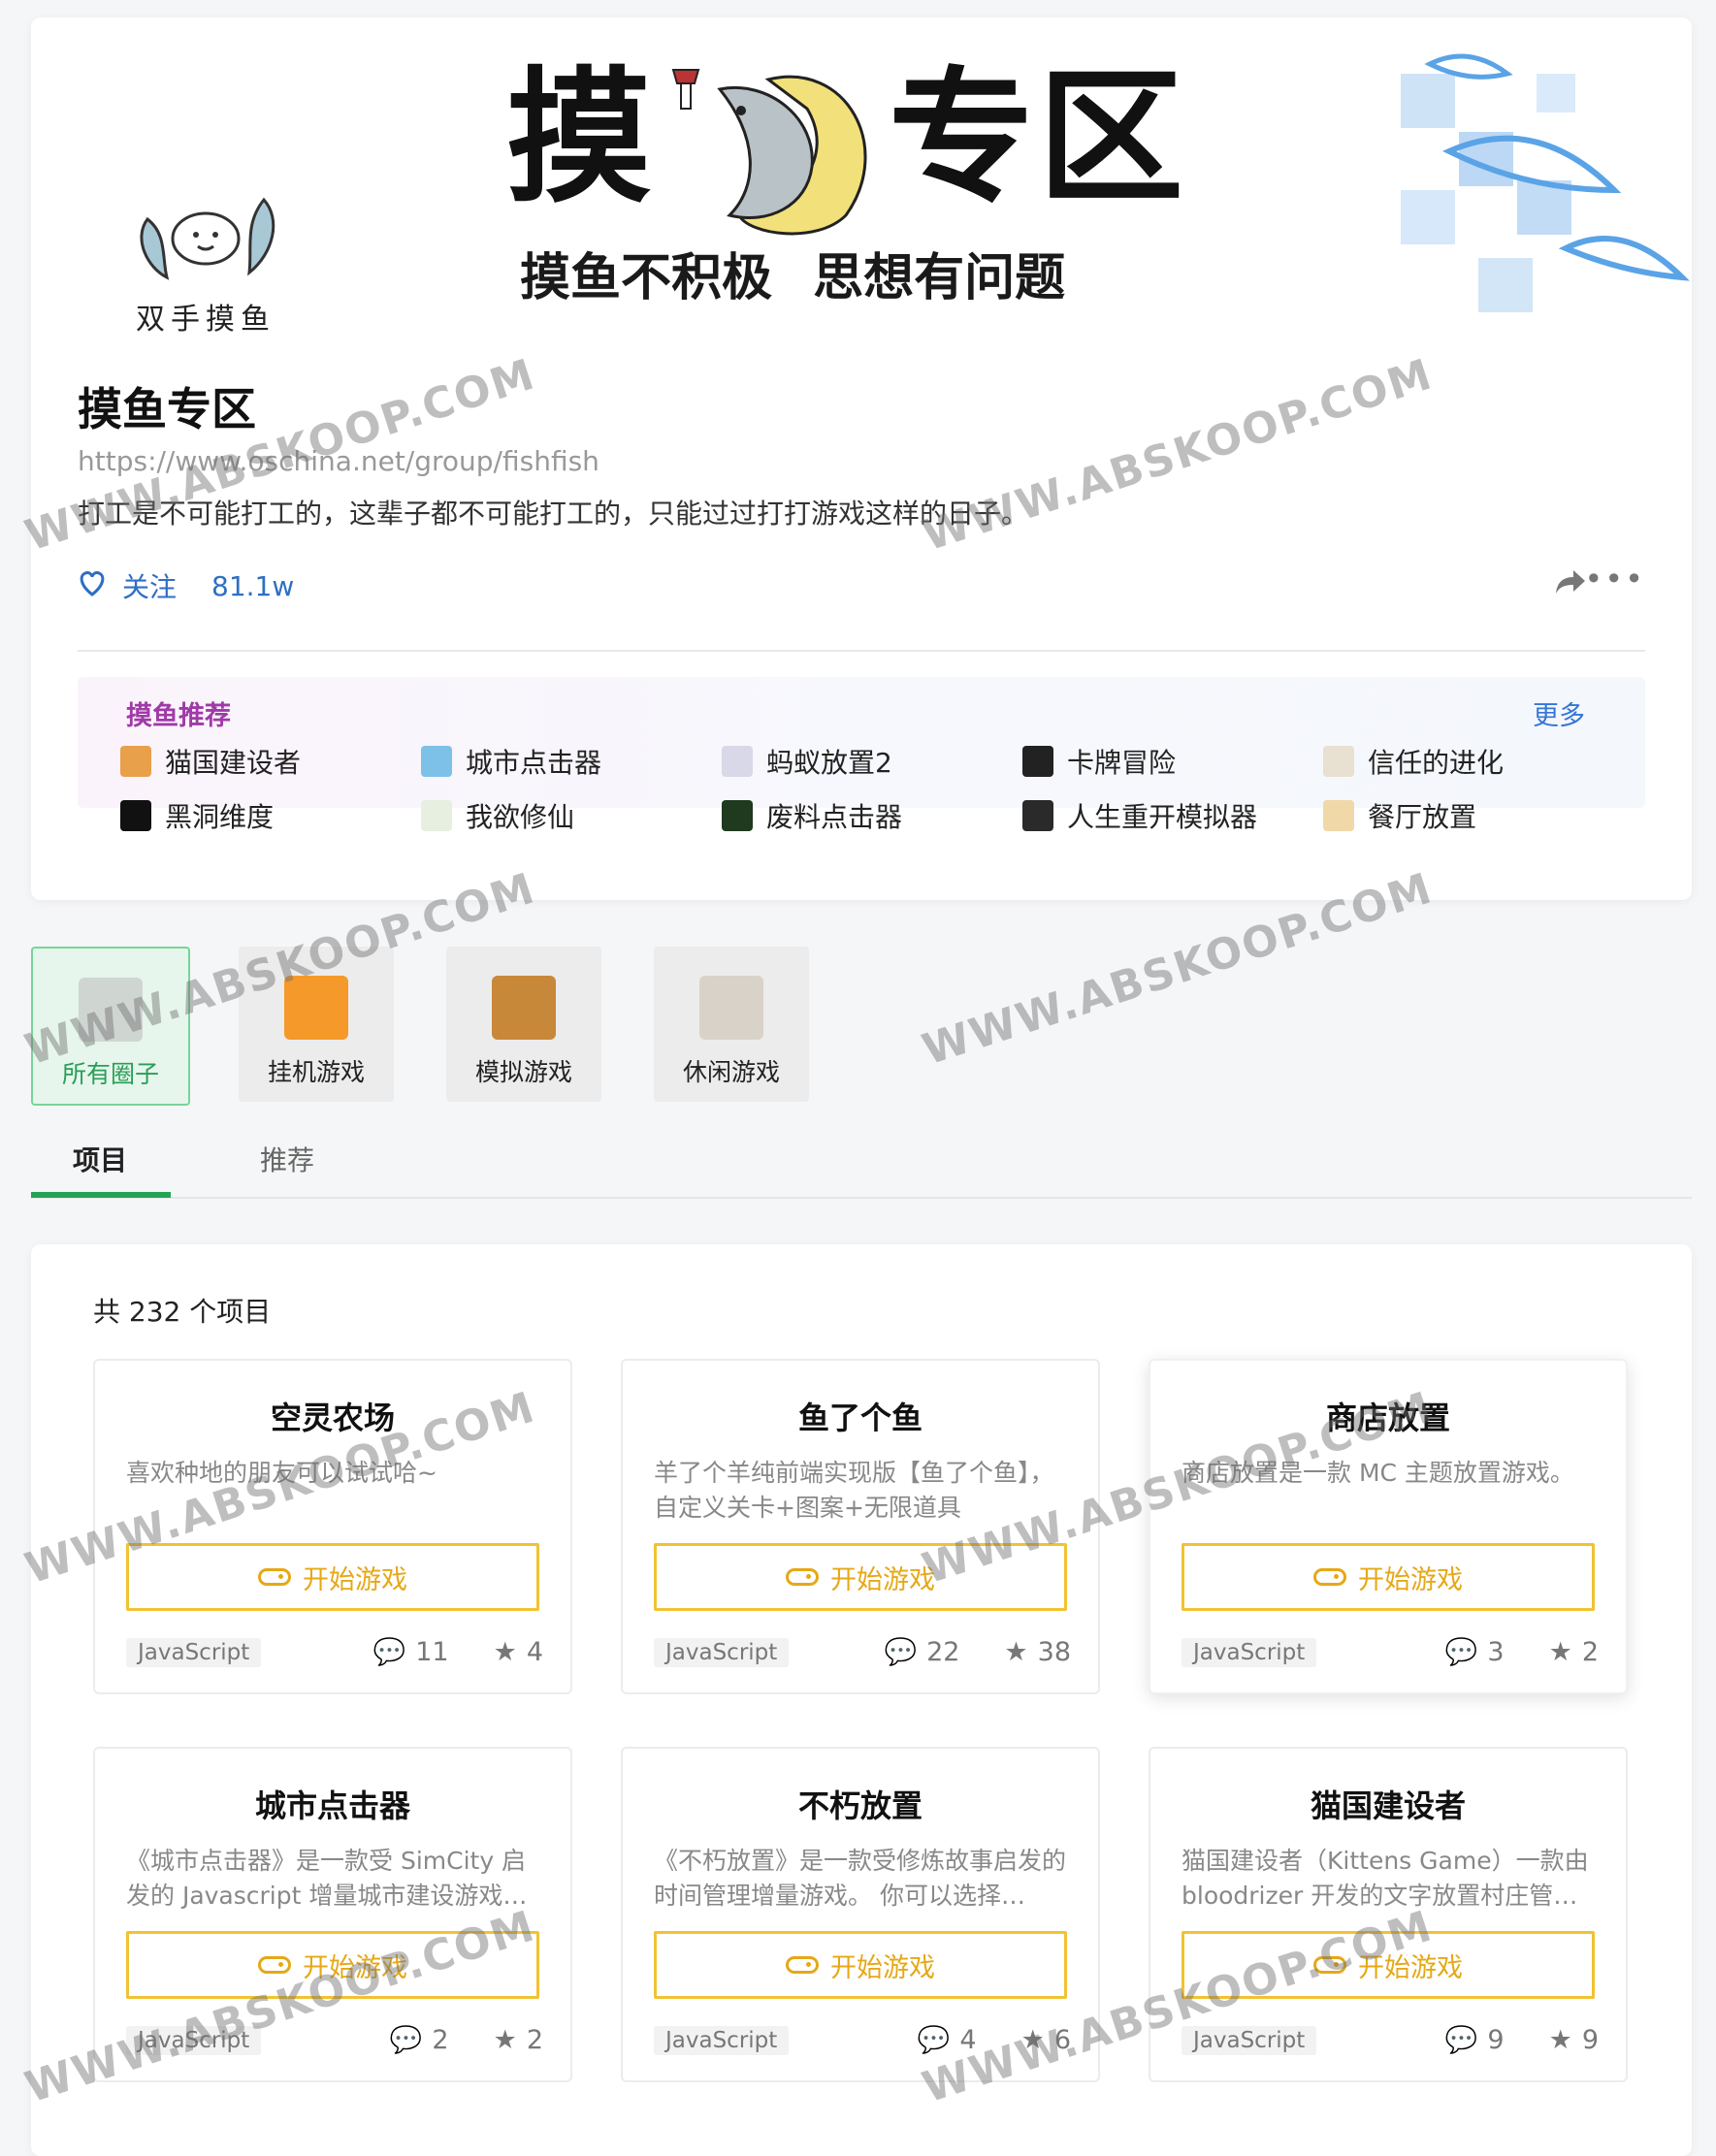 This screenshot has width=1716, height=2156. Describe the element at coordinates (1522, 2040) in the screenshot. I see `project-stats: 💬 9 ★ 9` at that location.